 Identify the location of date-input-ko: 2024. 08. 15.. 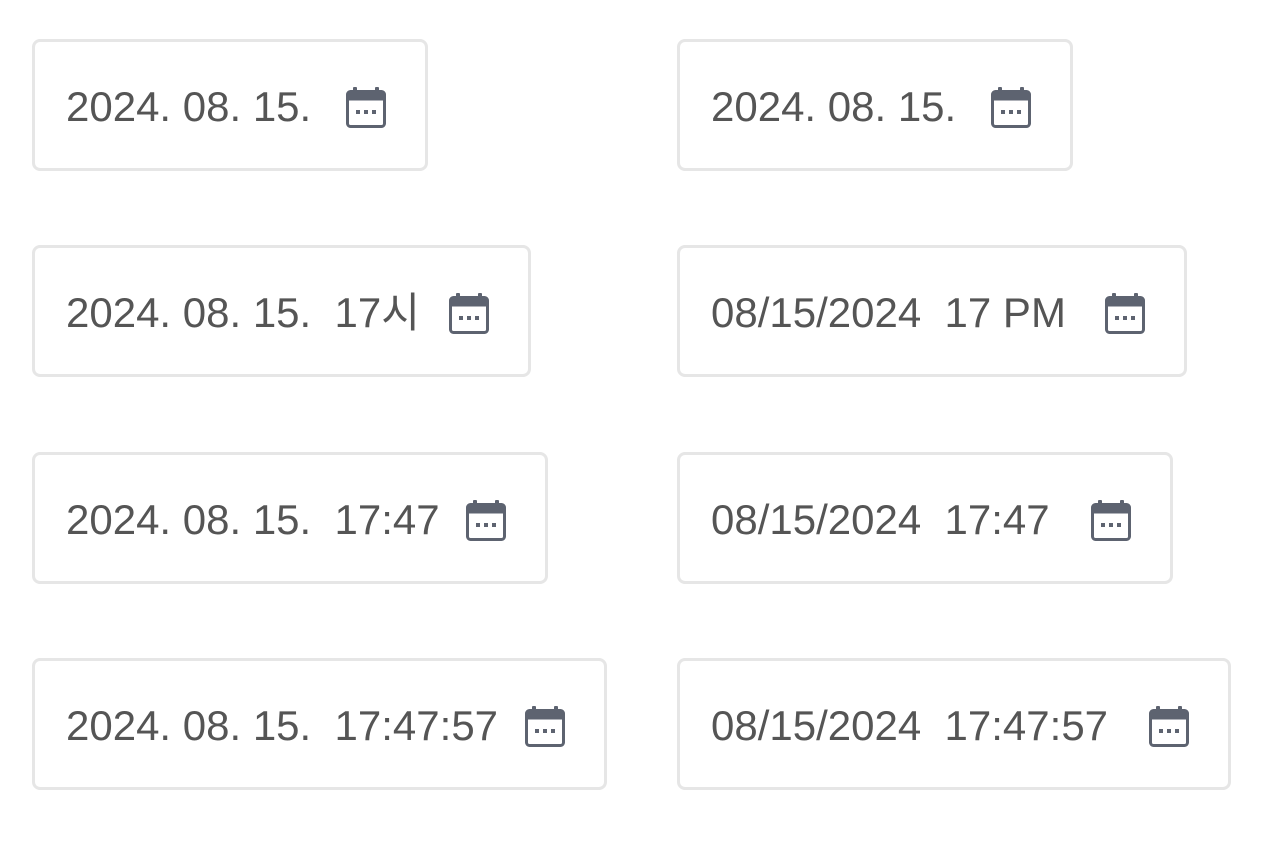
(230, 105).